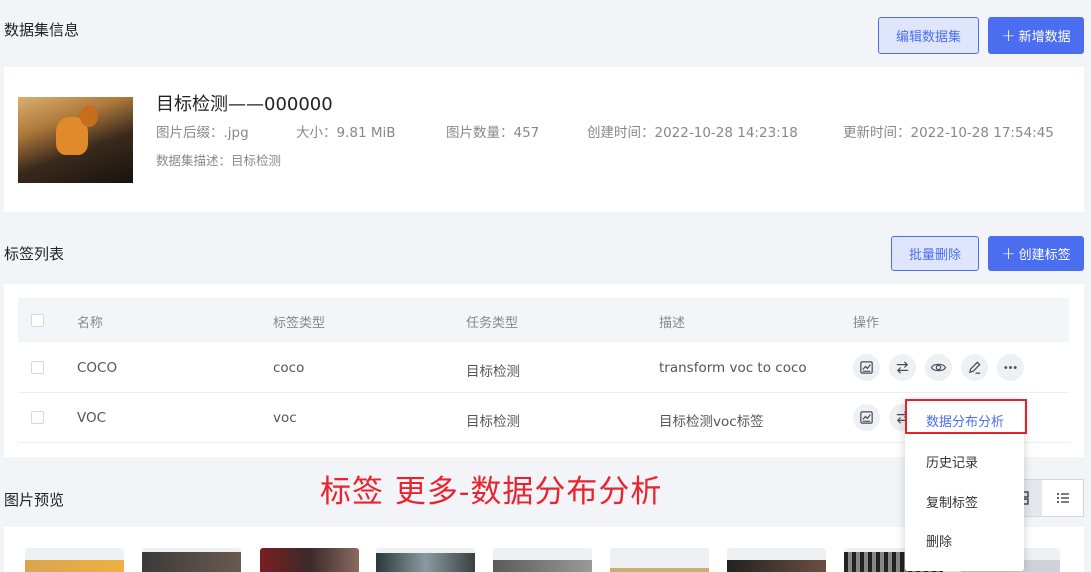  What do you see at coordinates (877, 133) in the screenshot?
I see `updated-label: 更新时间：` at bounding box center [877, 133].